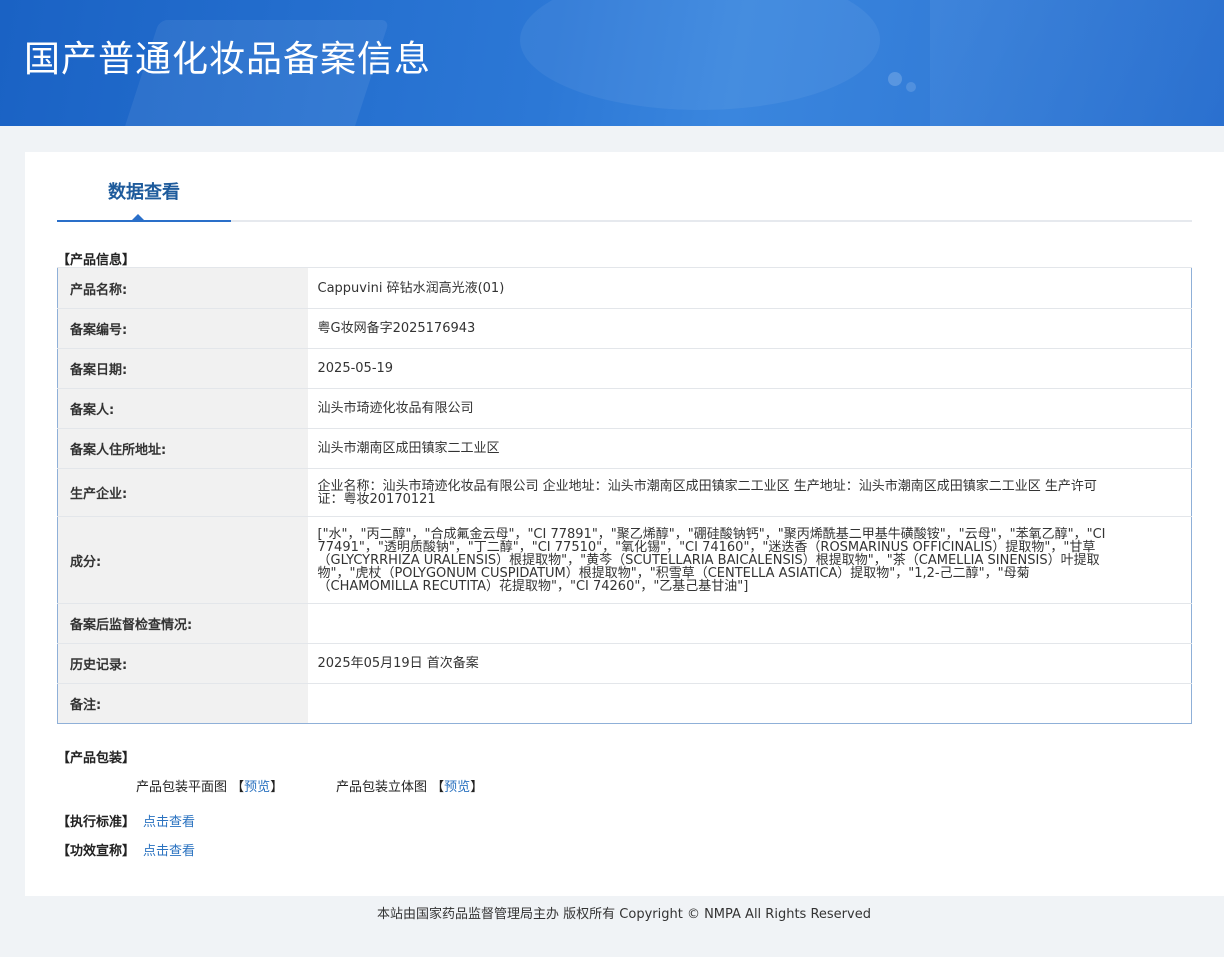 The width and height of the screenshot is (1224, 957). What do you see at coordinates (182, 703) in the screenshot?
I see `row-key: 备注:` at bounding box center [182, 703].